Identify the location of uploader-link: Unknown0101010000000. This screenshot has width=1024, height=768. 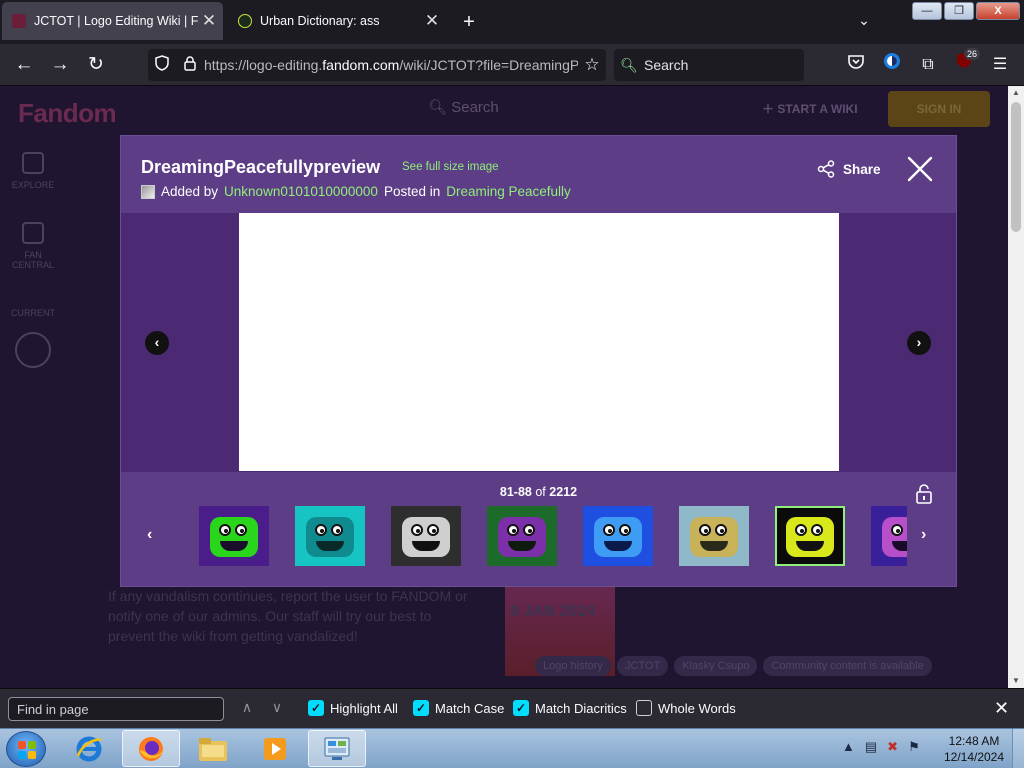
(301, 191).